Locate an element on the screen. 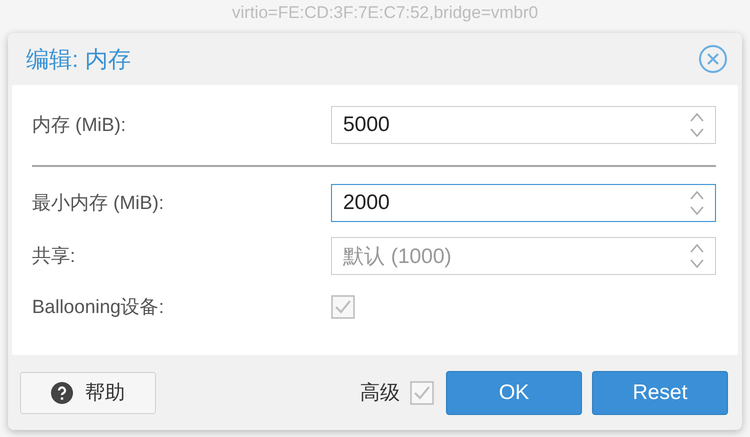 This screenshot has height=437, width=750. number-field: 2000 is located at coordinates (523, 203).